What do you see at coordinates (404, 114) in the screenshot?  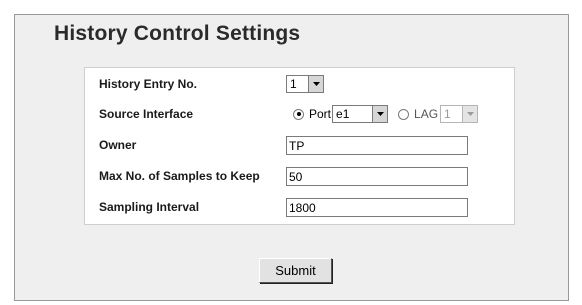 I see `lag-radio` at bounding box center [404, 114].